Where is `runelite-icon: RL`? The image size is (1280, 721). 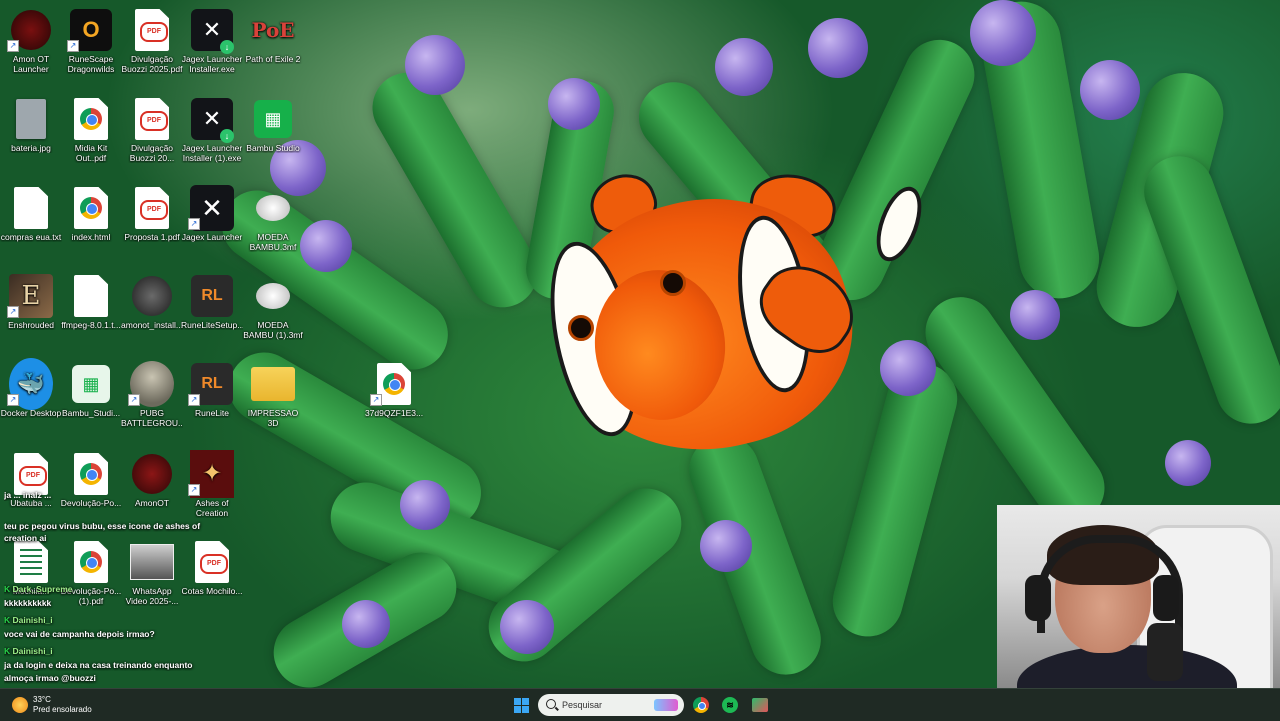
runelite-icon: RL is located at coordinates (212, 296).